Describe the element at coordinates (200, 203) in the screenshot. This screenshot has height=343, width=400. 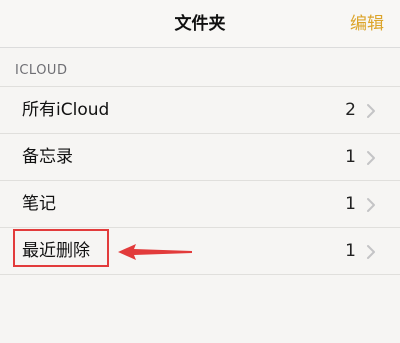
I see `folder-row-jottings: 笔记 1` at that location.